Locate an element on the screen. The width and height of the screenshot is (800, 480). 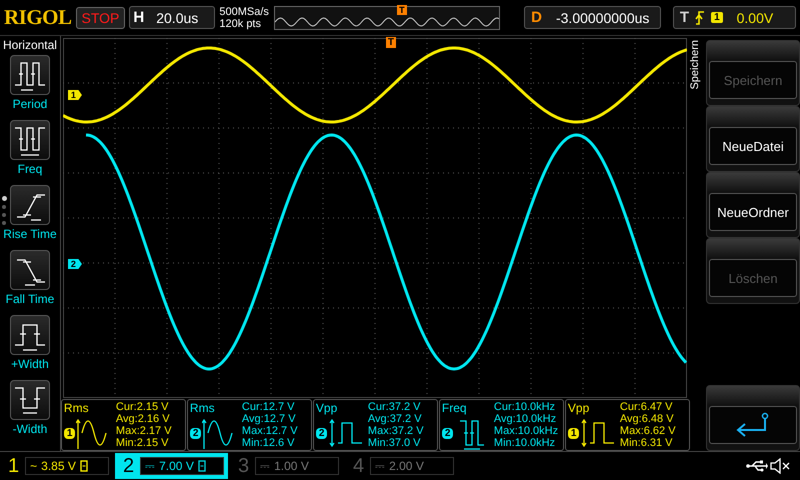
measurement-value: Cur:12.7 V is located at coordinates (269, 407).